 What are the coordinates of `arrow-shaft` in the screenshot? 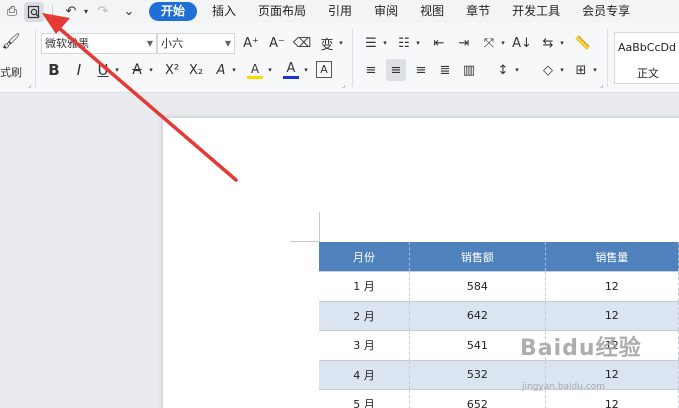 It's located at (144, 101).